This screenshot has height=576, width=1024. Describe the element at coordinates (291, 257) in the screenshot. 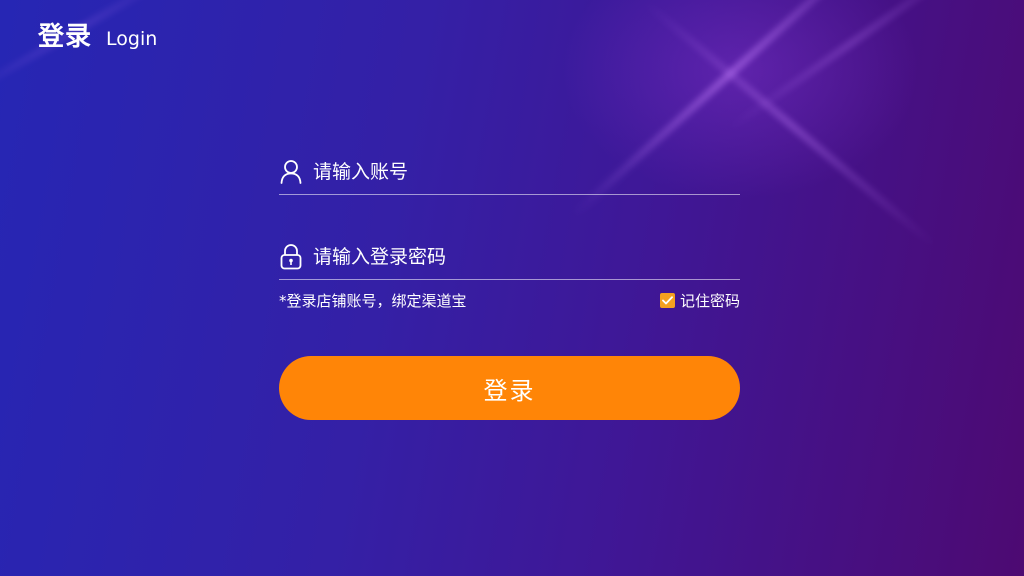

I see `lock-icon` at that location.